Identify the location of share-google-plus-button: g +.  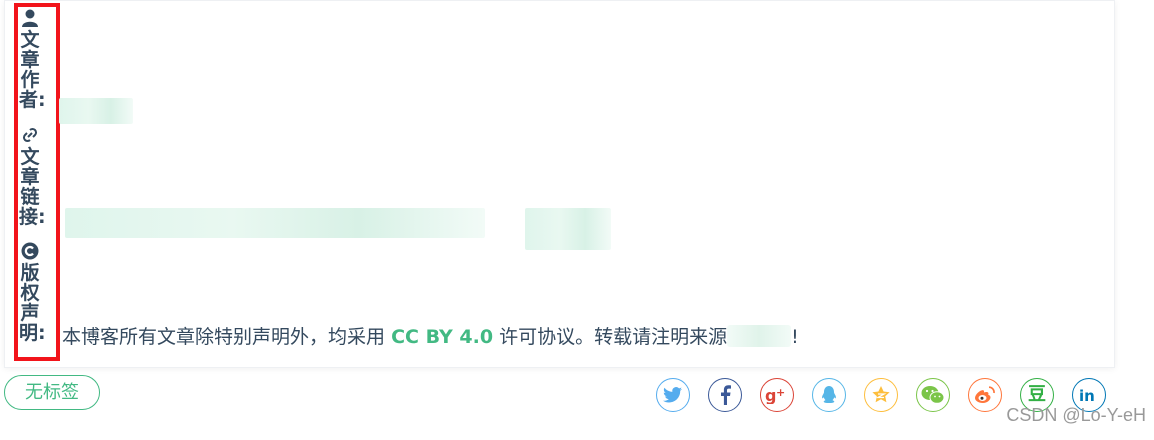
(777, 395).